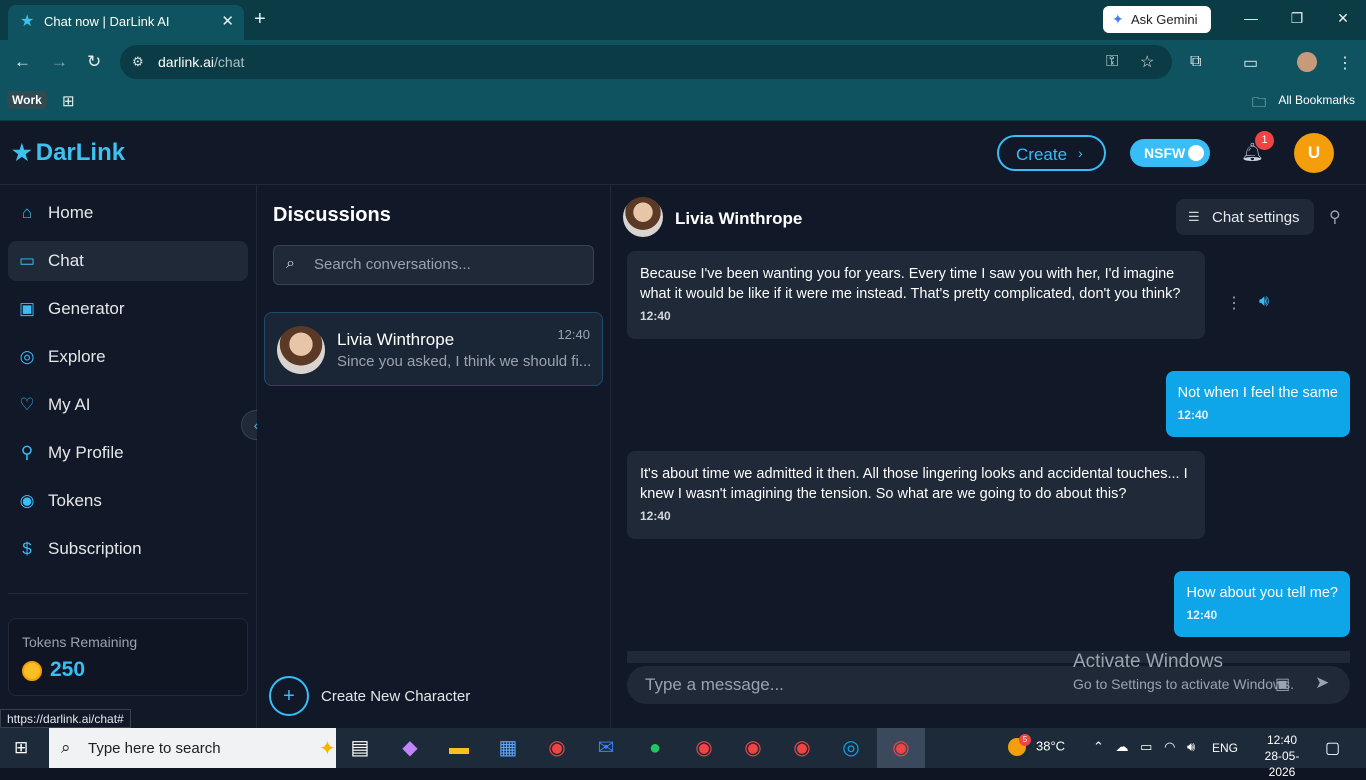 Image resolution: width=1366 pixels, height=780 pixels. What do you see at coordinates (1282, 756) in the screenshot?
I see `taskbar-clock: 12:40 28-05-2026` at bounding box center [1282, 756].